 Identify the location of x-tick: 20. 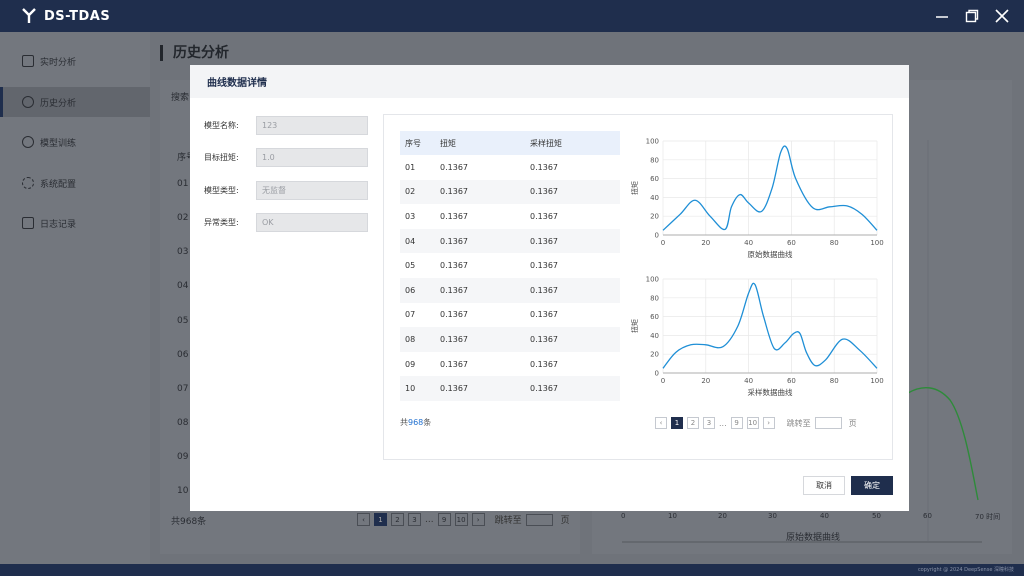
(722, 516).